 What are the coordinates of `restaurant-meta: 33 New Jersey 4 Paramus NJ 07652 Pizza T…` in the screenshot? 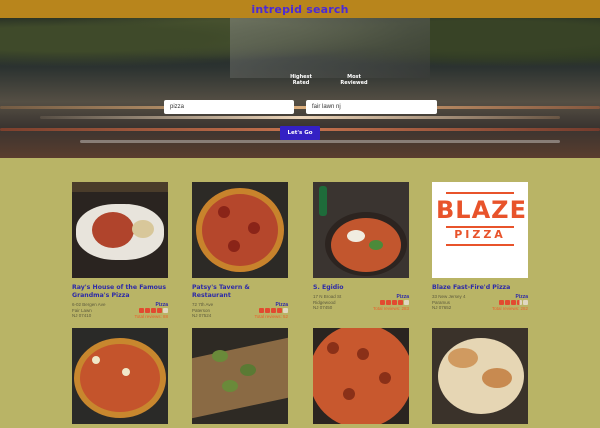 It's located at (480, 304).